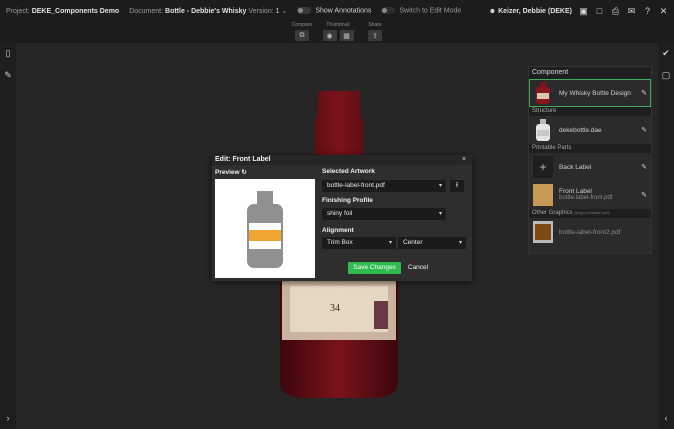 This screenshot has height=429, width=674. Describe the element at coordinates (666, 418) in the screenshot. I see `collapse-left-icon: ‹` at that location.